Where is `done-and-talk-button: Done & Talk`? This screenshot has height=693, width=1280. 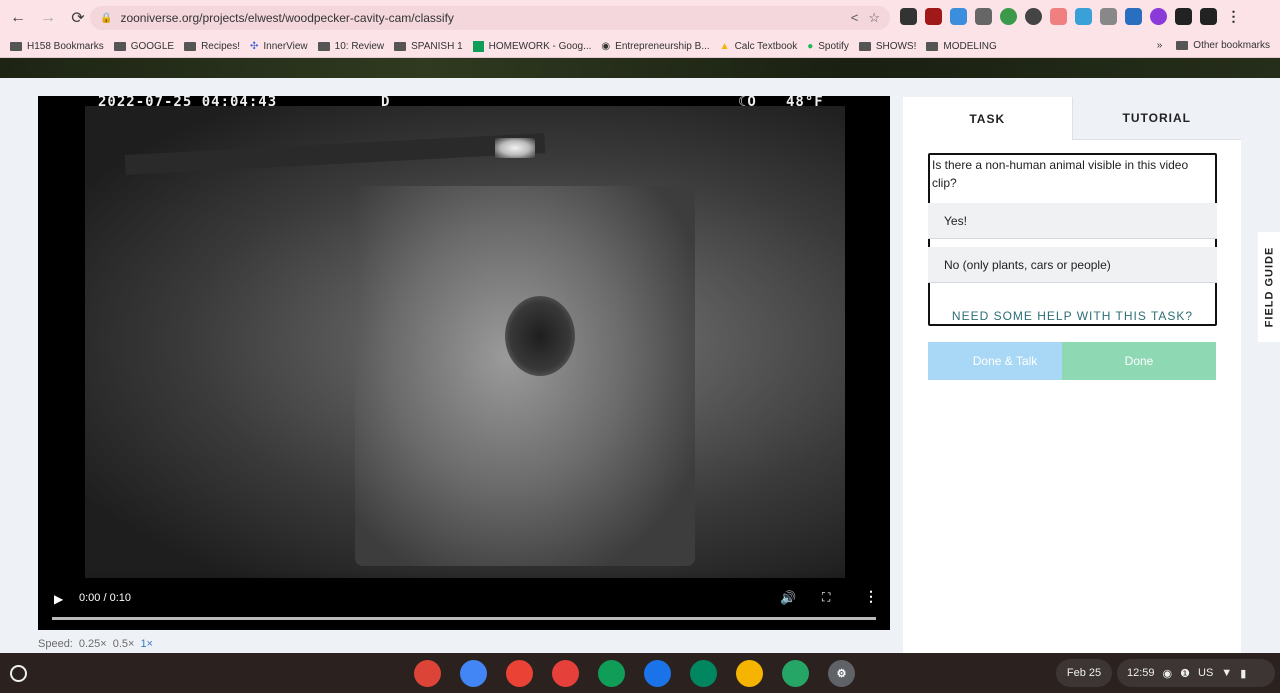
done-and-talk-button: Done & Talk is located at coordinates (1005, 361).